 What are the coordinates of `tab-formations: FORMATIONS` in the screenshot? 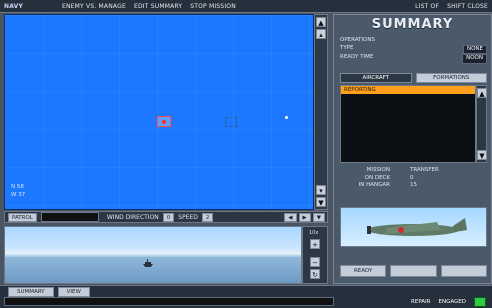 It's located at (451, 78).